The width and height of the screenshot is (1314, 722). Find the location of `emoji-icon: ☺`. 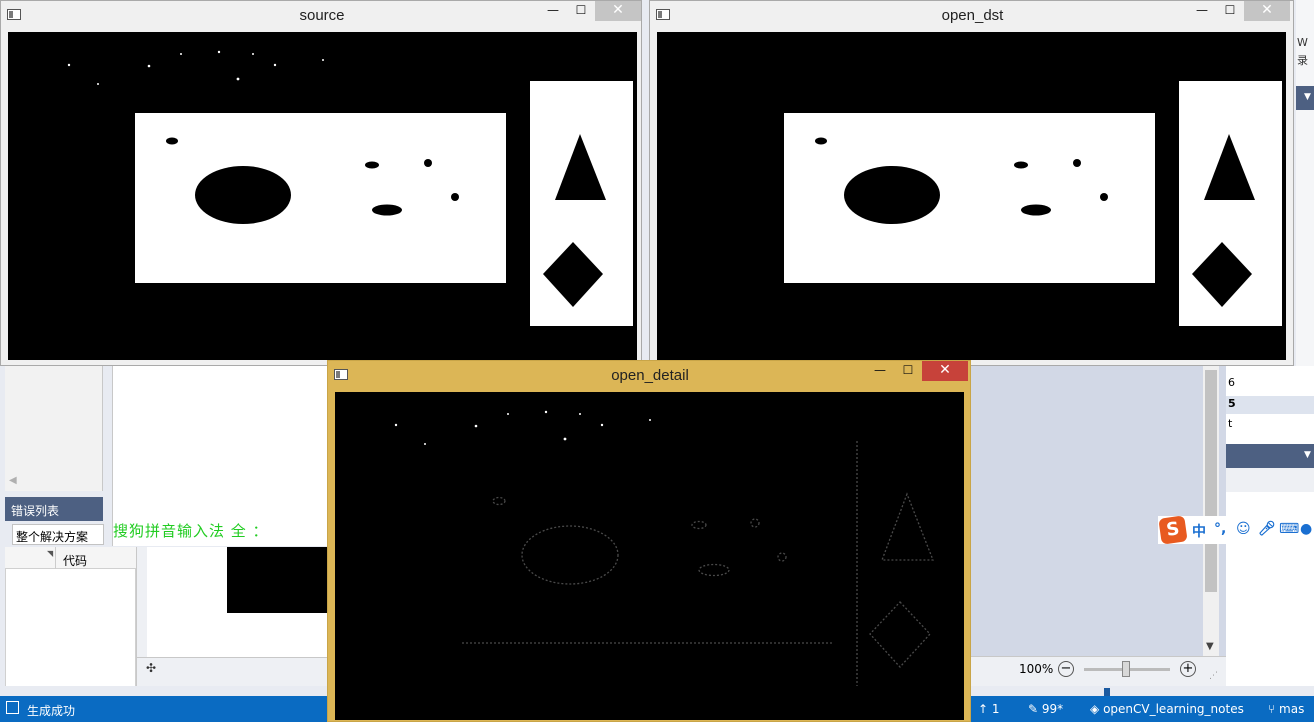

emoji-icon: ☺ is located at coordinates (1243, 529).